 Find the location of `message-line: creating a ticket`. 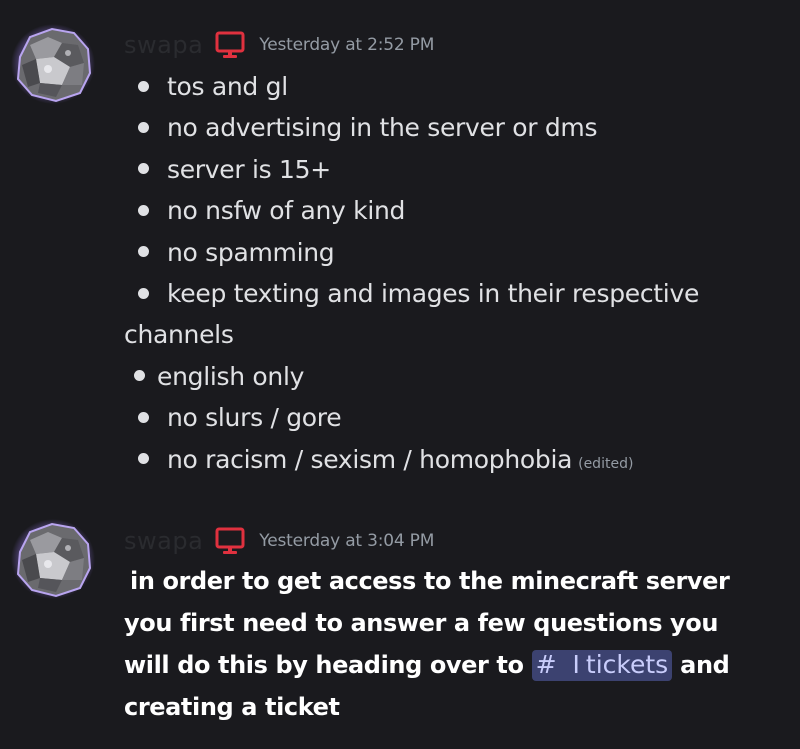

message-line: creating a ticket is located at coordinates (232, 706).